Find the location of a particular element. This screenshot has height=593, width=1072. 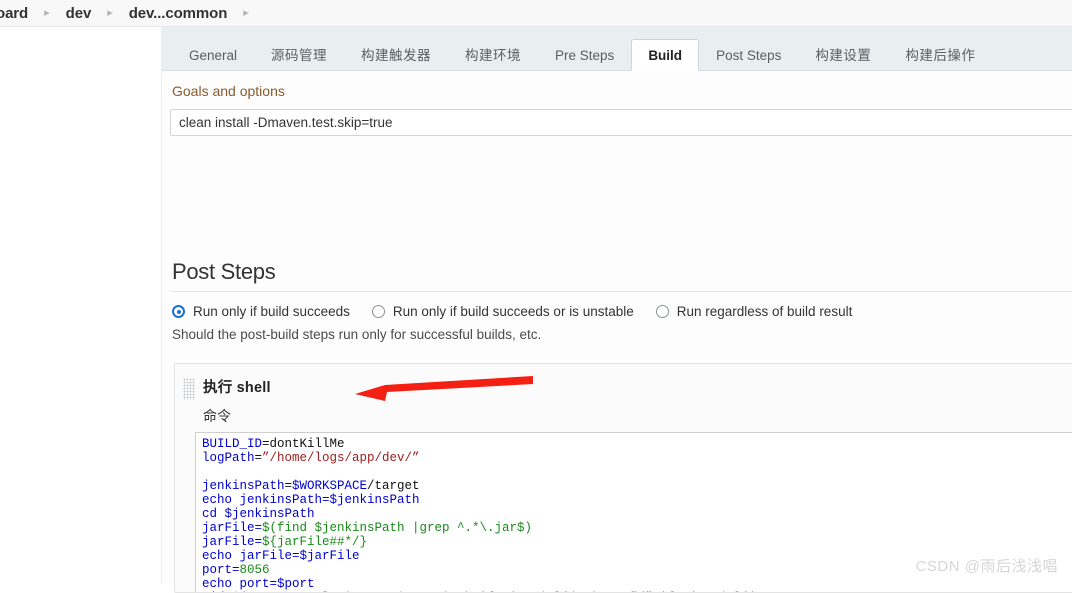

radio-run-regardless: Run regardless of build result is located at coordinates (754, 311).